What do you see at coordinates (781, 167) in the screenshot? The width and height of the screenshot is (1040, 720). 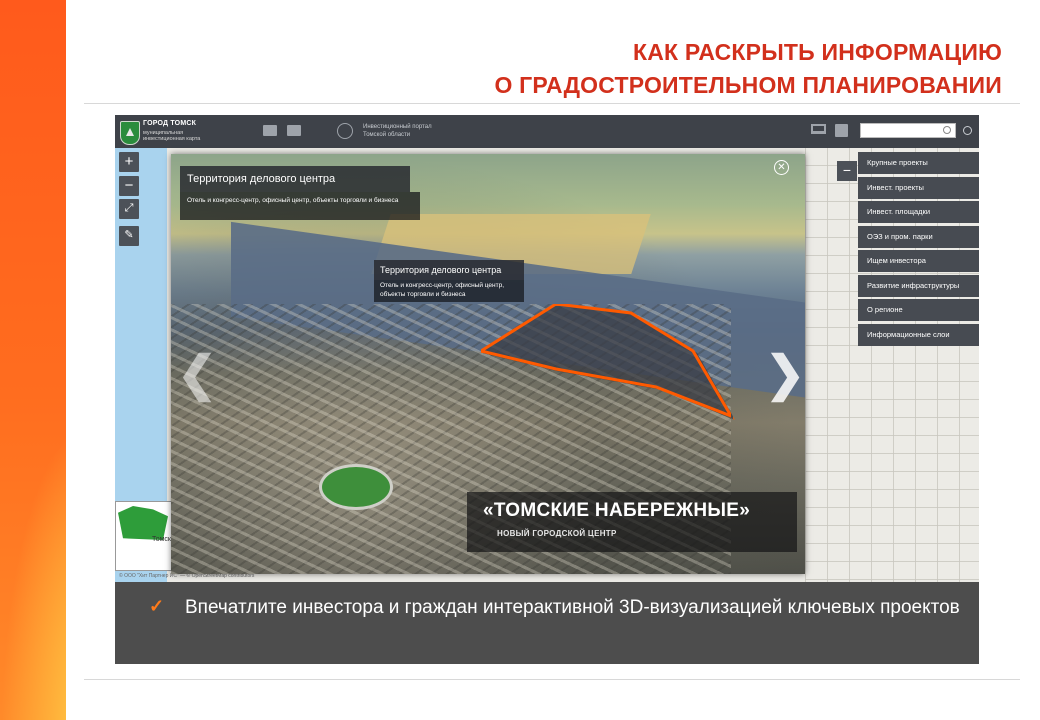 I see `close-icon: ✕` at bounding box center [781, 167].